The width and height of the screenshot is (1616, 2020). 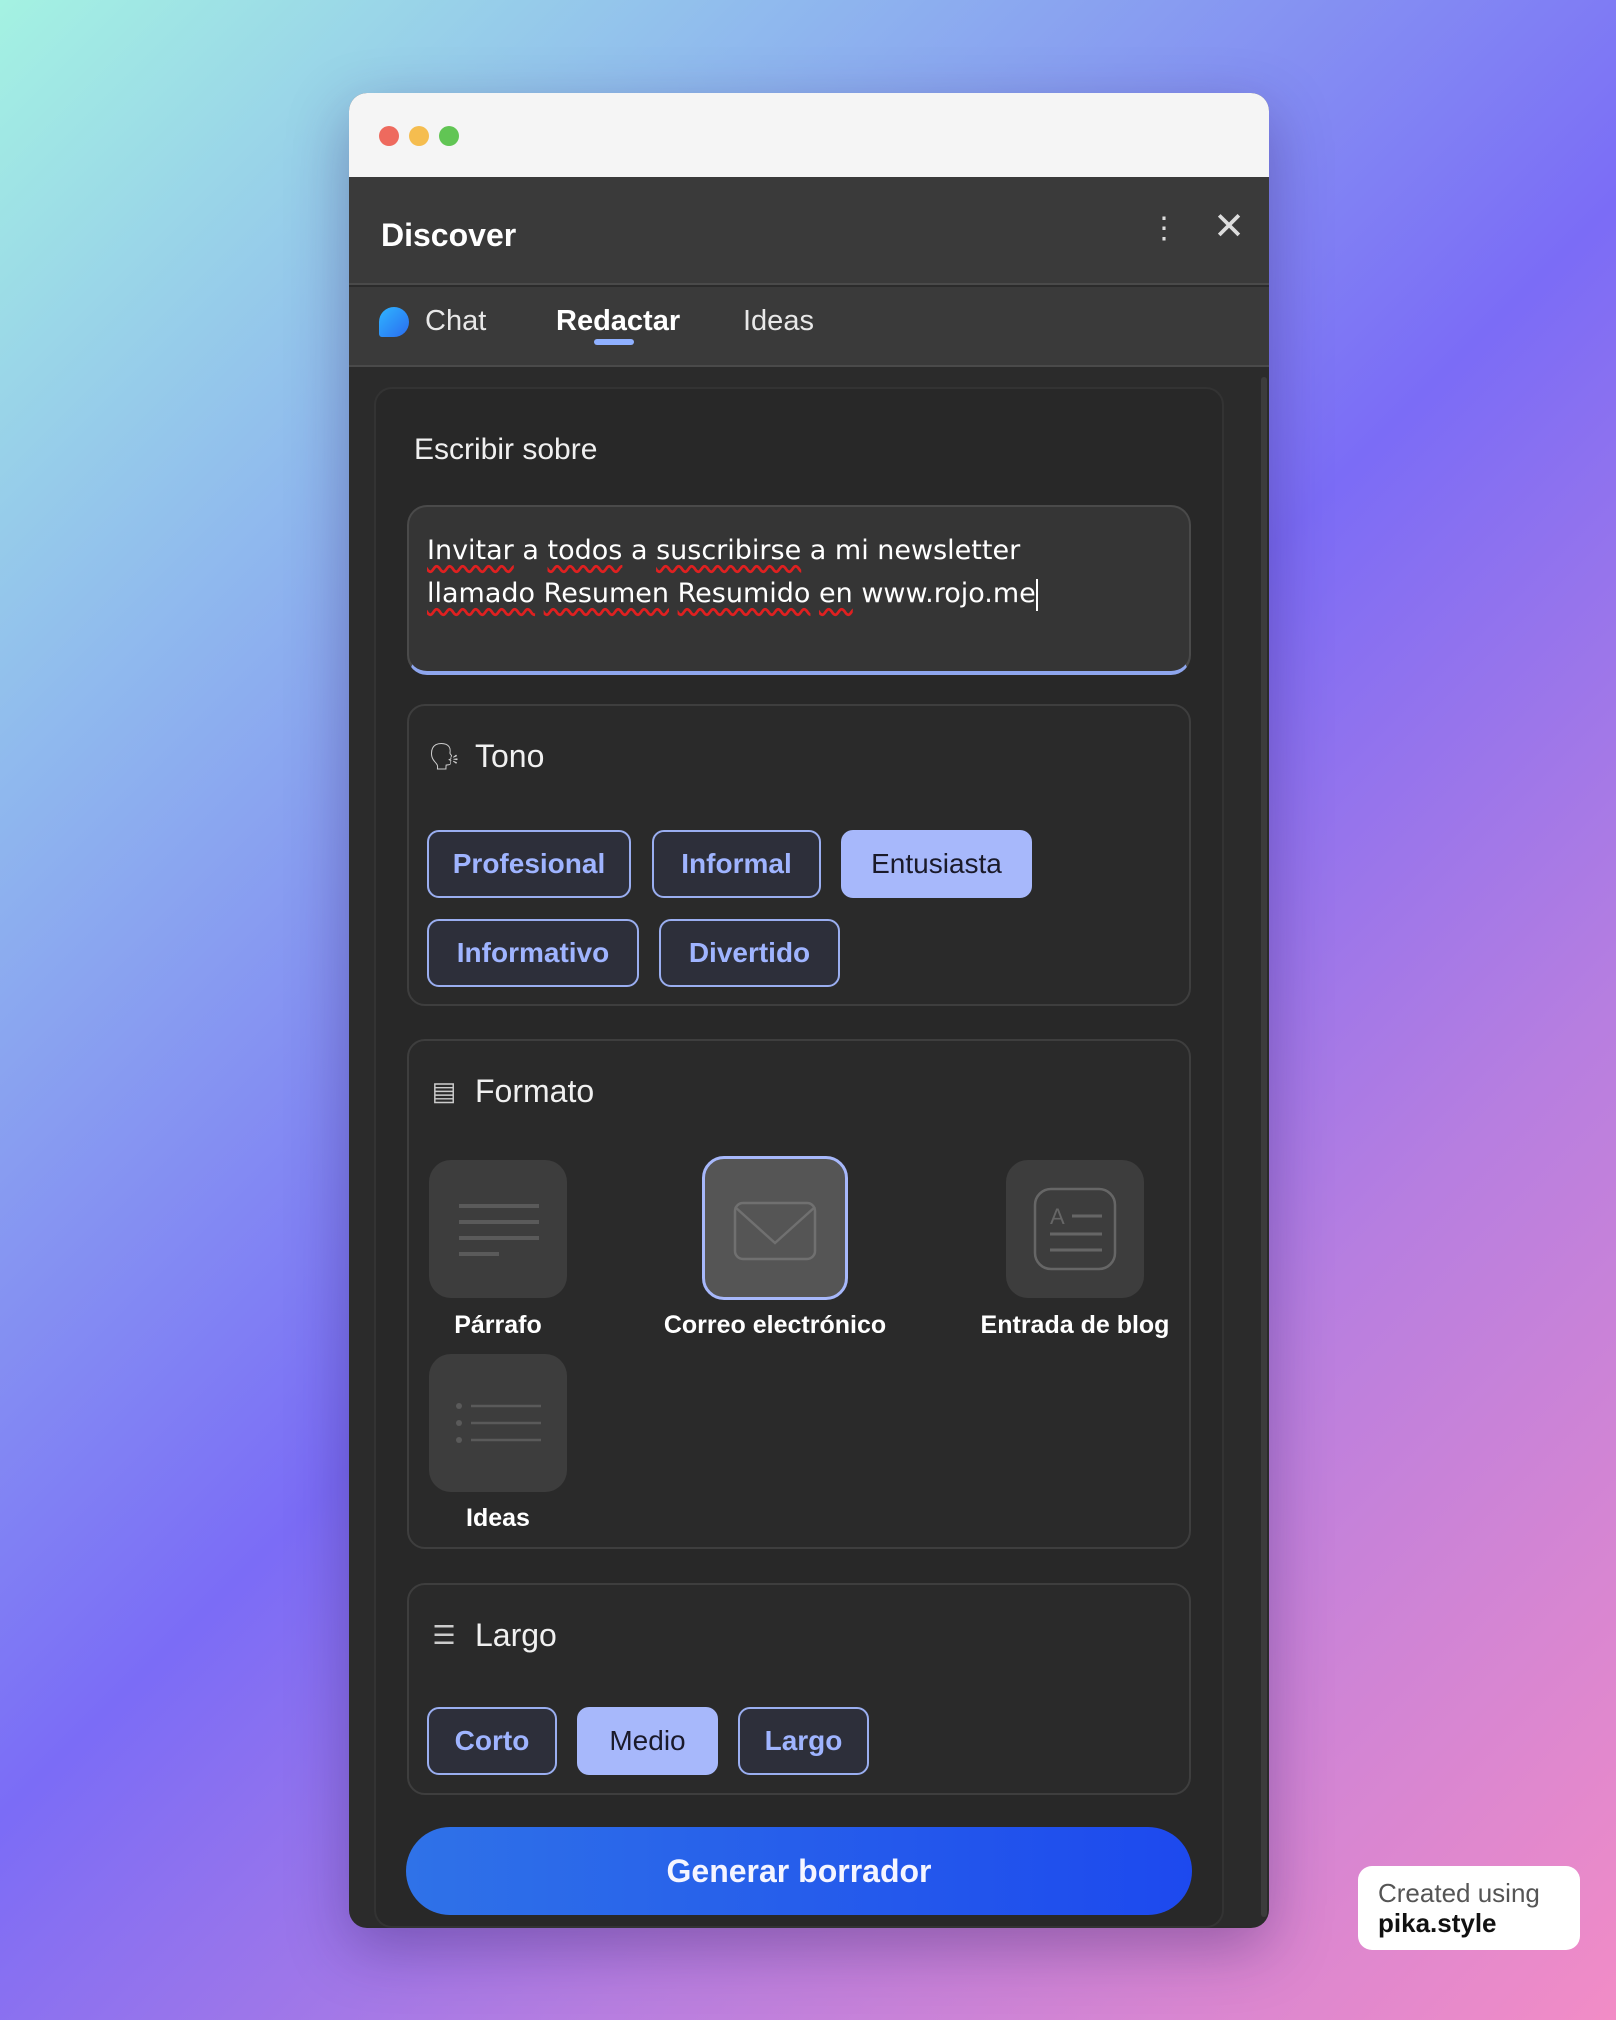 I want to click on tab-chat: Chat, so click(x=455, y=321).